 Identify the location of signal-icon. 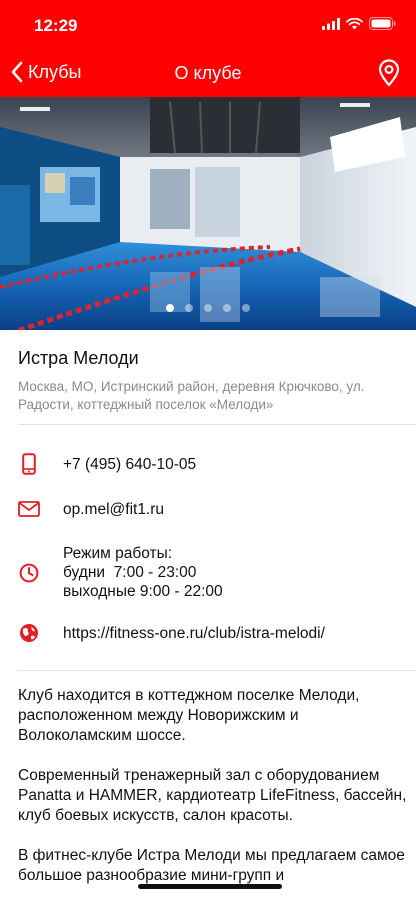
(331, 23).